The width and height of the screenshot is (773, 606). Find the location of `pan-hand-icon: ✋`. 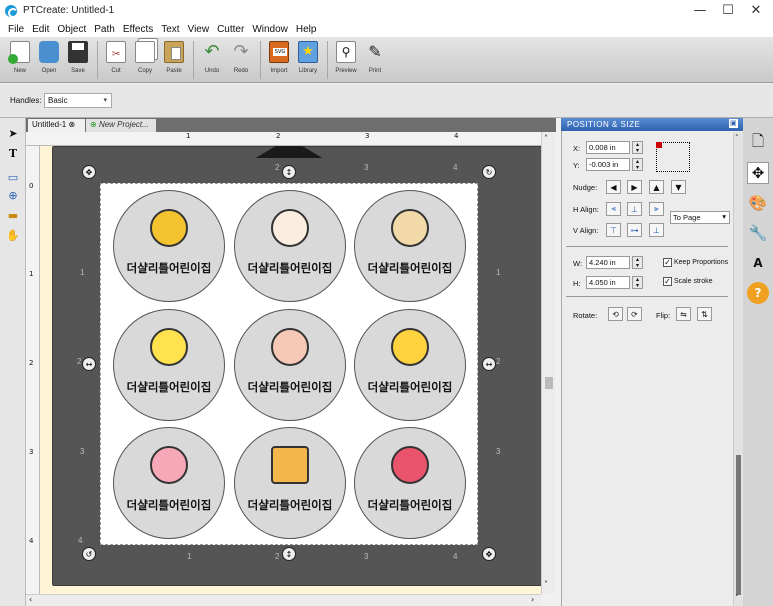

pan-hand-icon: ✋ is located at coordinates (13, 235).